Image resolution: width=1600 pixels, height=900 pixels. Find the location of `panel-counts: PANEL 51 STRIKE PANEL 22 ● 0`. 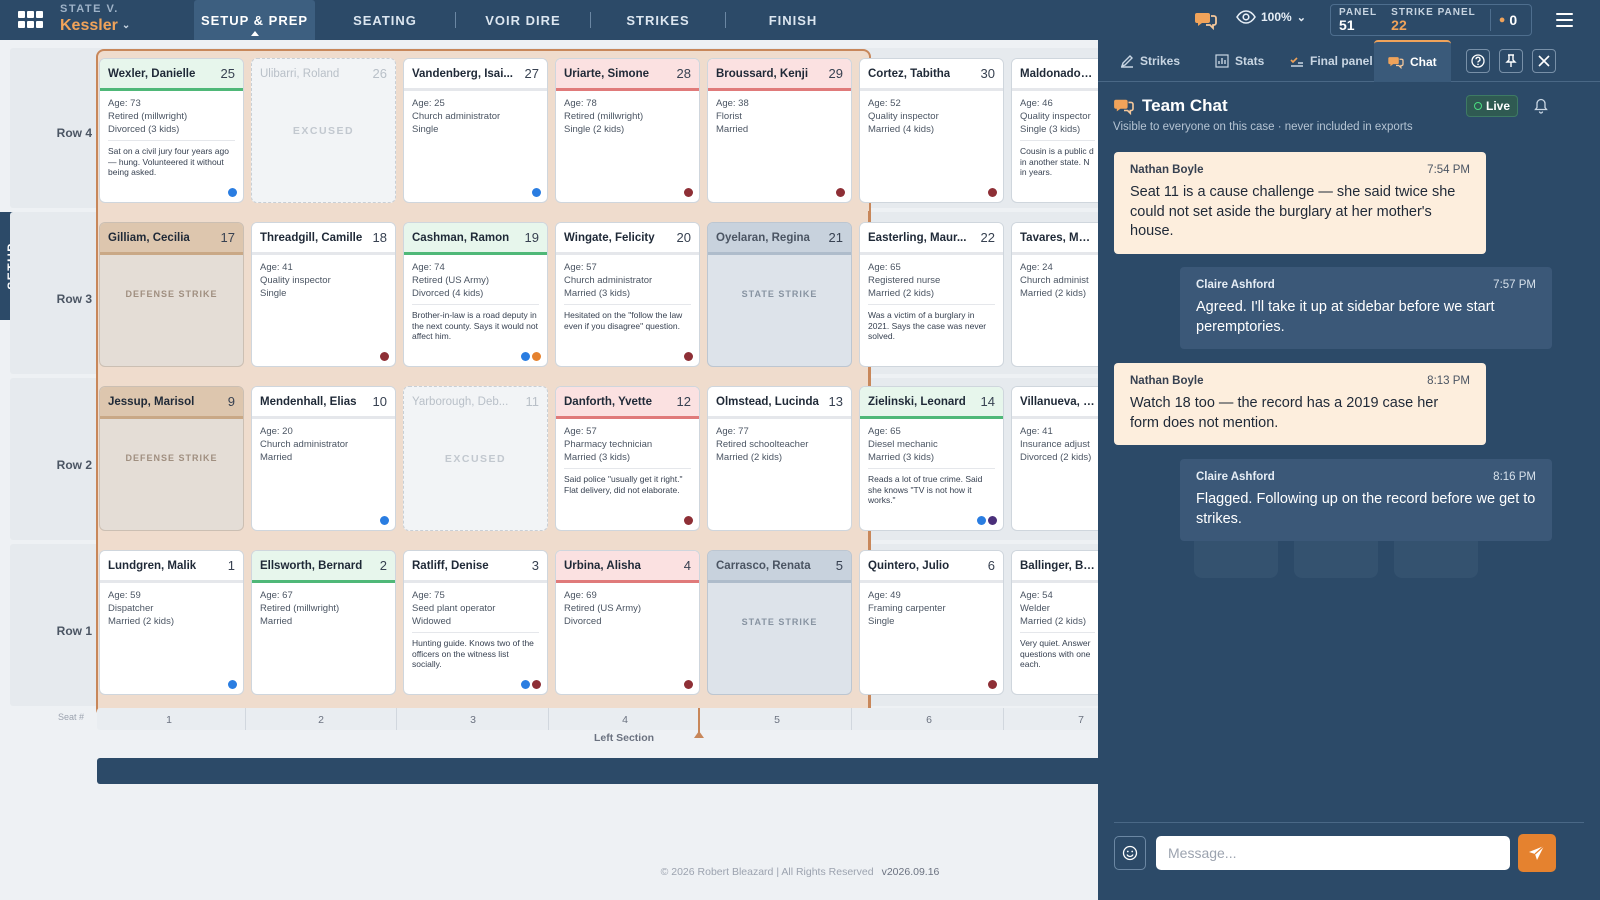

panel-counts: PANEL 51 STRIKE PANEL 22 ● 0 is located at coordinates (1431, 20).